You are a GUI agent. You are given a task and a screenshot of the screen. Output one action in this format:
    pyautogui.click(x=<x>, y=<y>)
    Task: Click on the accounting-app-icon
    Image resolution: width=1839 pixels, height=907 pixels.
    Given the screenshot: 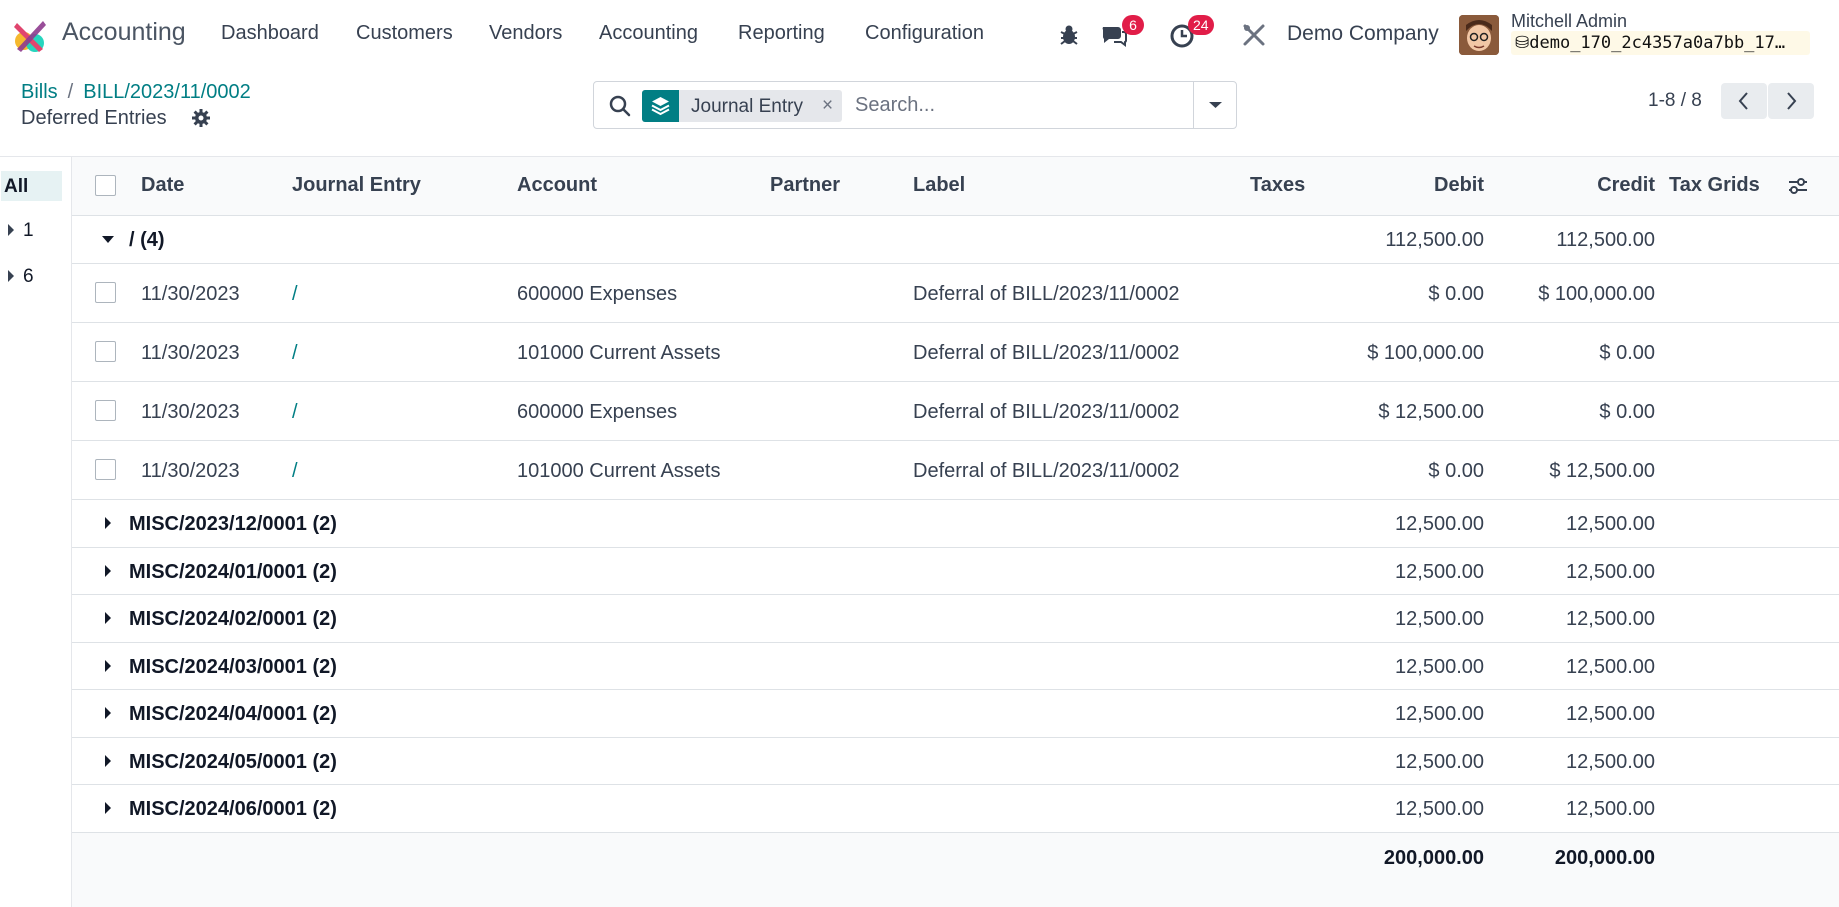 What is the action you would take?
    pyautogui.click(x=30, y=36)
    